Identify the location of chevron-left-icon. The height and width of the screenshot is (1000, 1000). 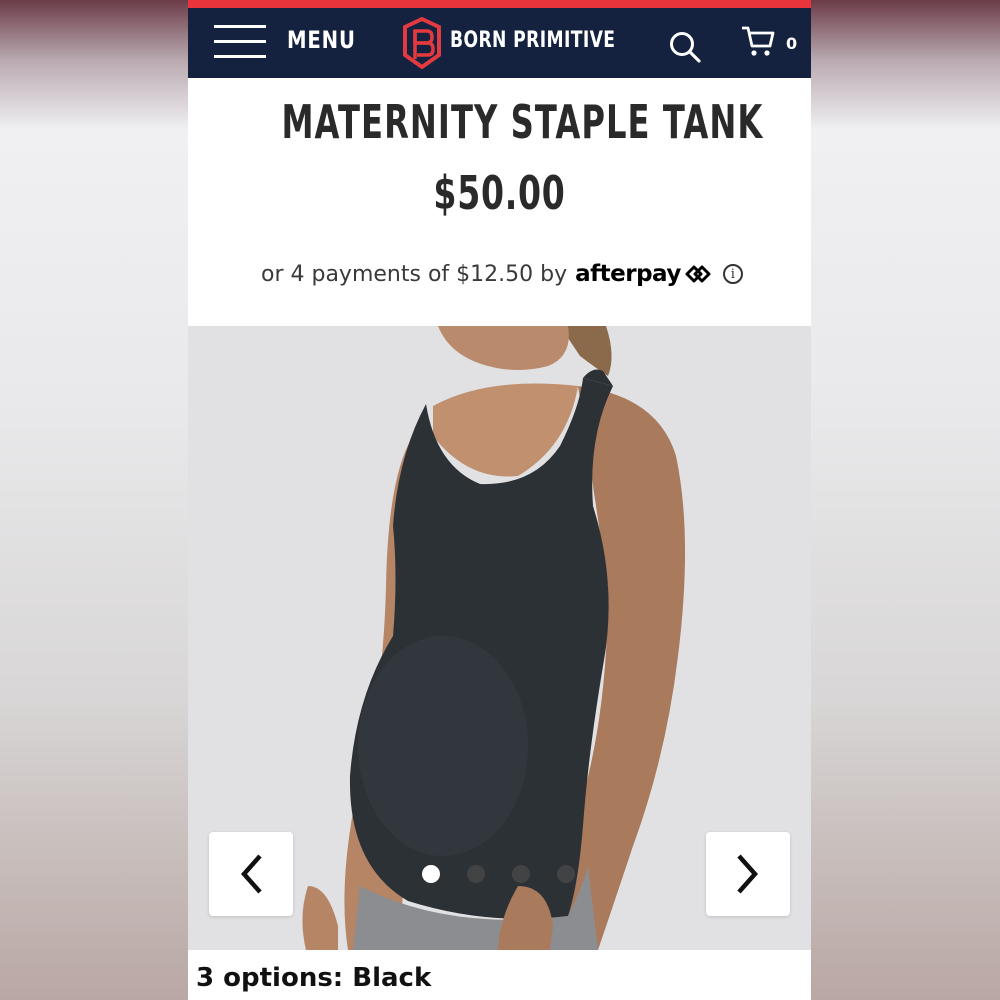
(251, 874).